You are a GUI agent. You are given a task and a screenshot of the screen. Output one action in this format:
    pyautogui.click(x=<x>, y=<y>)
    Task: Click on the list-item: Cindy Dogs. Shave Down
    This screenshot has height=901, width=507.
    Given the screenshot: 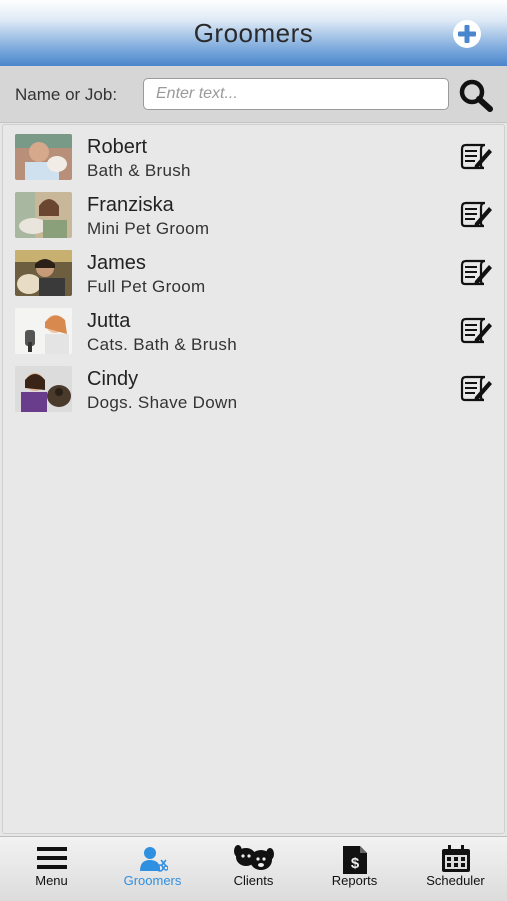 What is the action you would take?
    pyautogui.click(x=255, y=392)
    